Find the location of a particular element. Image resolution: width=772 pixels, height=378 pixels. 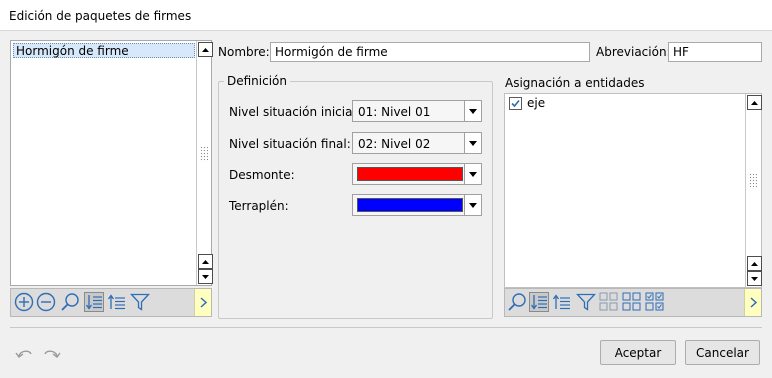

nivel-final-select: 02: Nivel 02 is located at coordinates (417, 143).